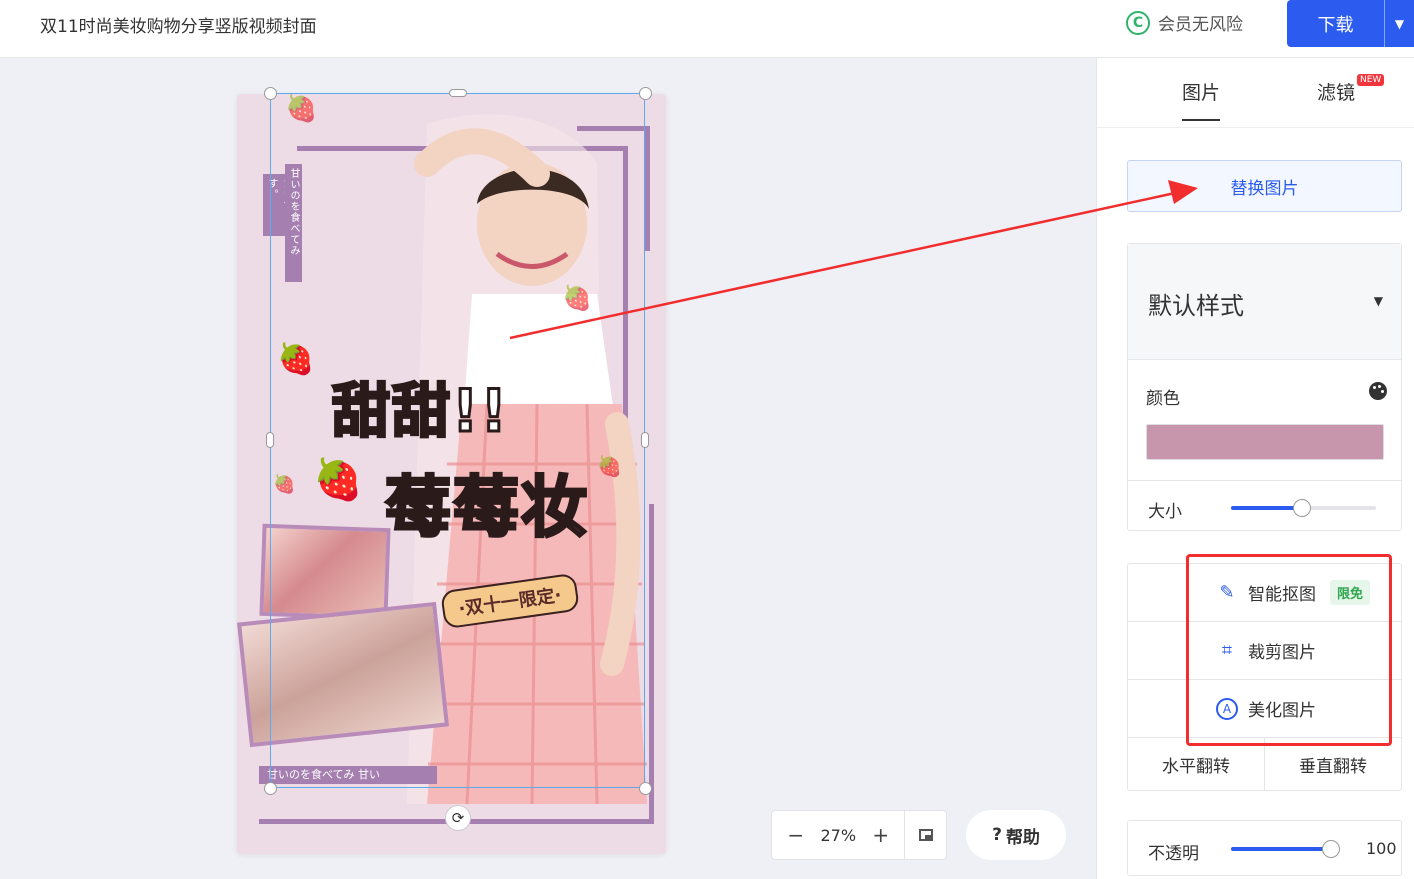  Describe the element at coordinates (1371, 80) in the screenshot. I see `new-badge: NEW` at that location.